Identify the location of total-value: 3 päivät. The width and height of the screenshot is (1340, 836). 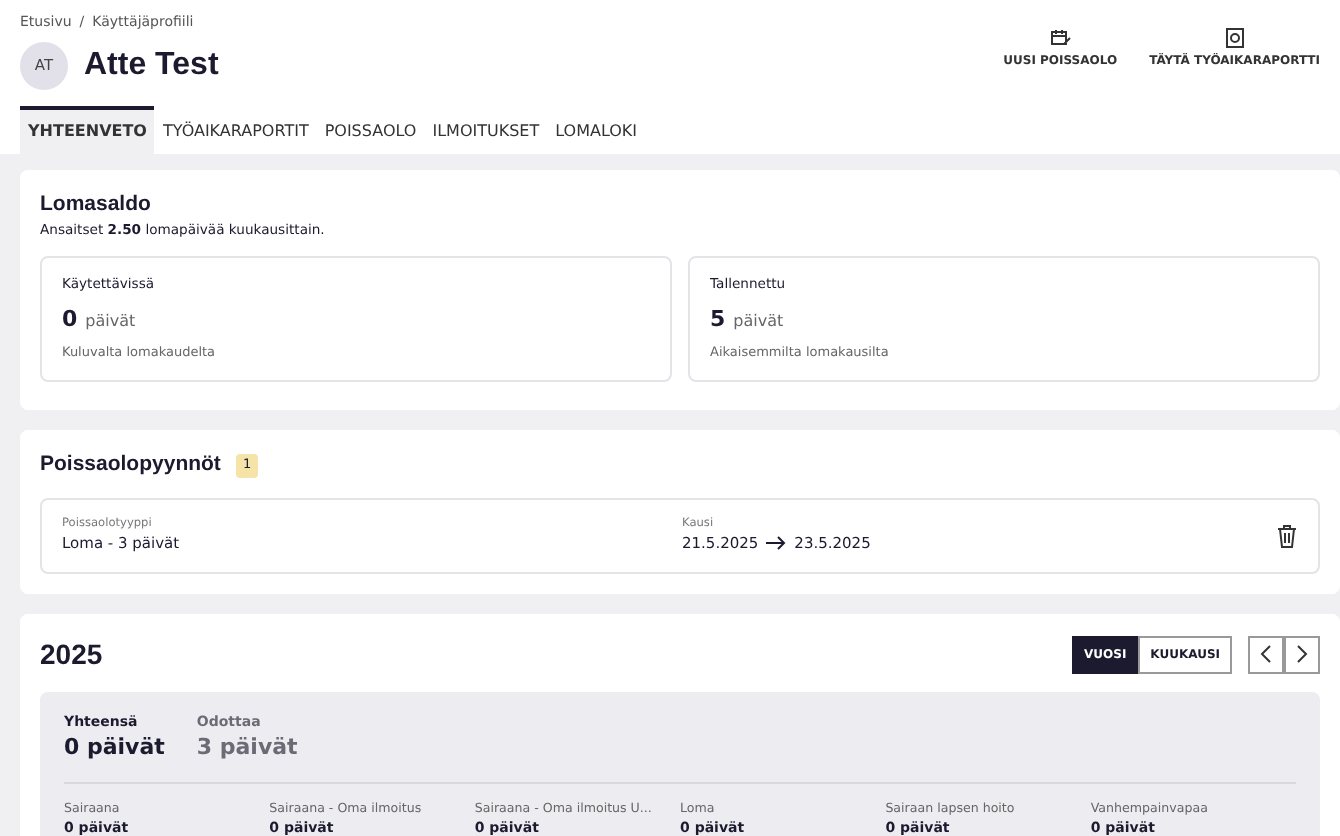
(247, 748).